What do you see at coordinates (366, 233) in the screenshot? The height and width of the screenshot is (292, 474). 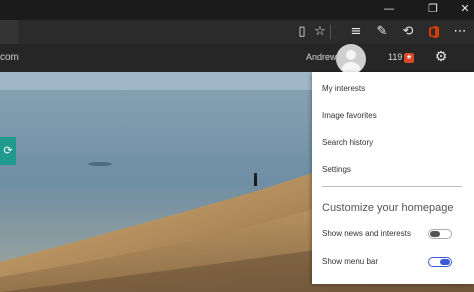 I see `toggle-label-news: Show news and interests` at bounding box center [366, 233].